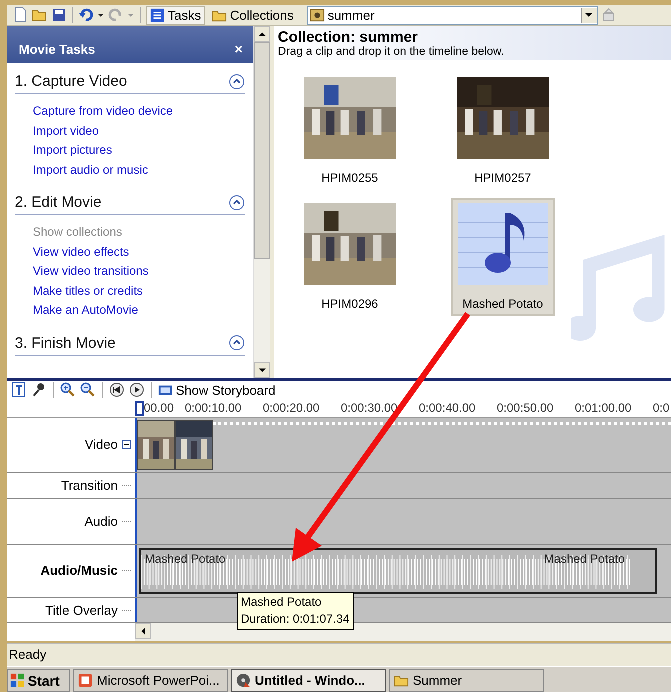  I want to click on collection-dropdown: summer, so click(452, 15).